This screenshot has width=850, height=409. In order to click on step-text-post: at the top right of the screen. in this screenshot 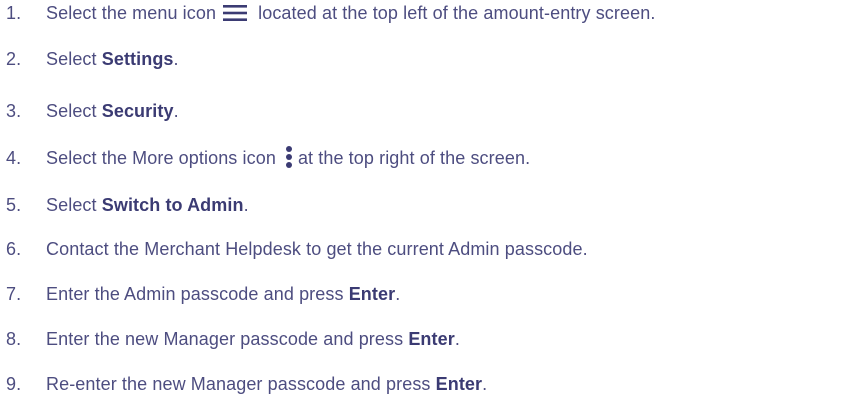, I will do `click(414, 157)`.